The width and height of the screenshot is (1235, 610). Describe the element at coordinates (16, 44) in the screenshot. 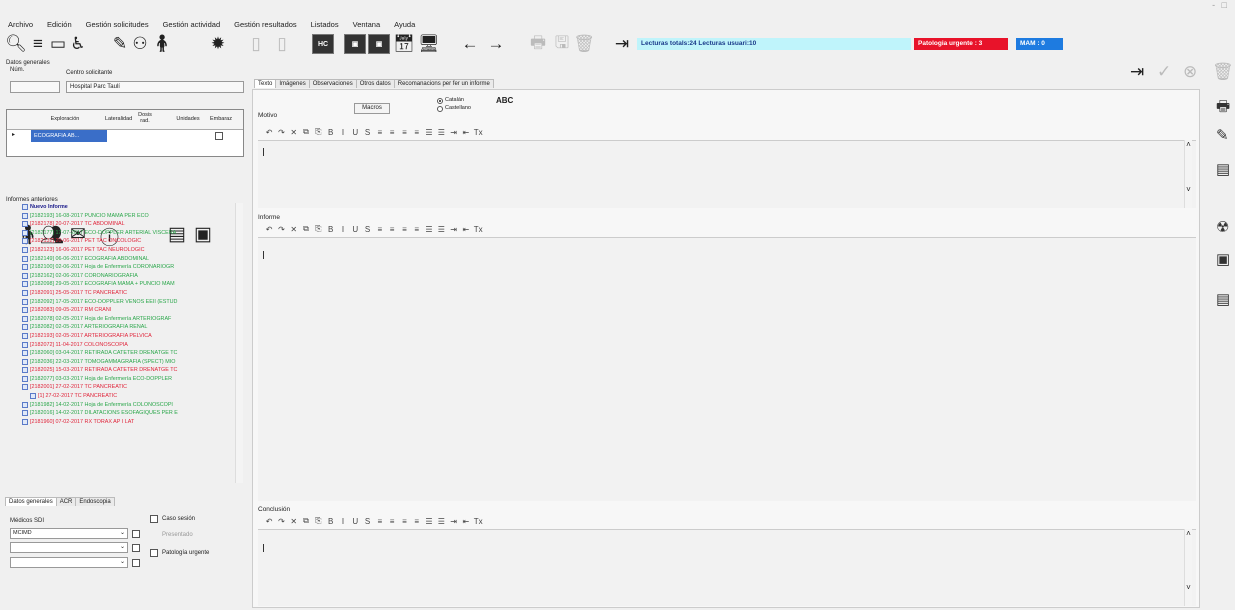

I see `search-icon: 🔍︎` at that location.